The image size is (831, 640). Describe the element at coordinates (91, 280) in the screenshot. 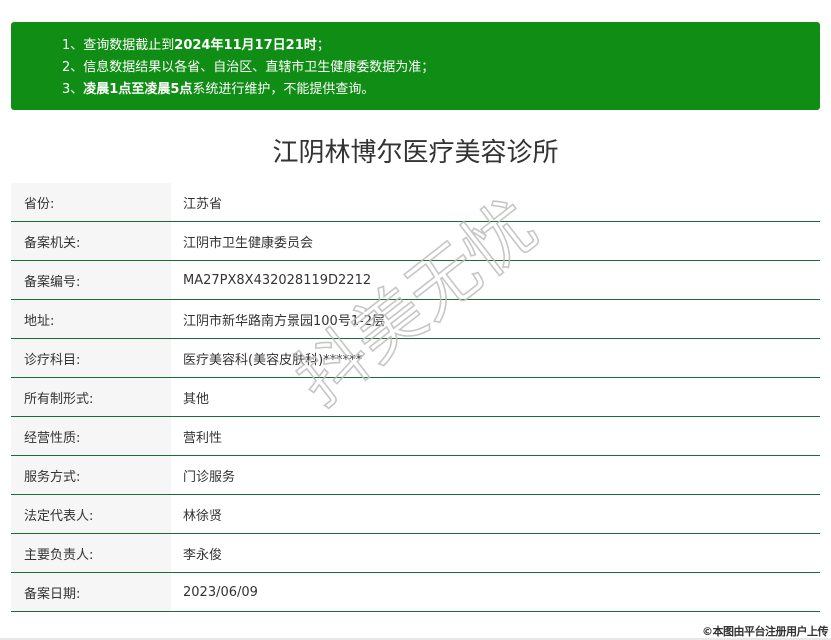

I see `row-label: 备案编号:` at that location.